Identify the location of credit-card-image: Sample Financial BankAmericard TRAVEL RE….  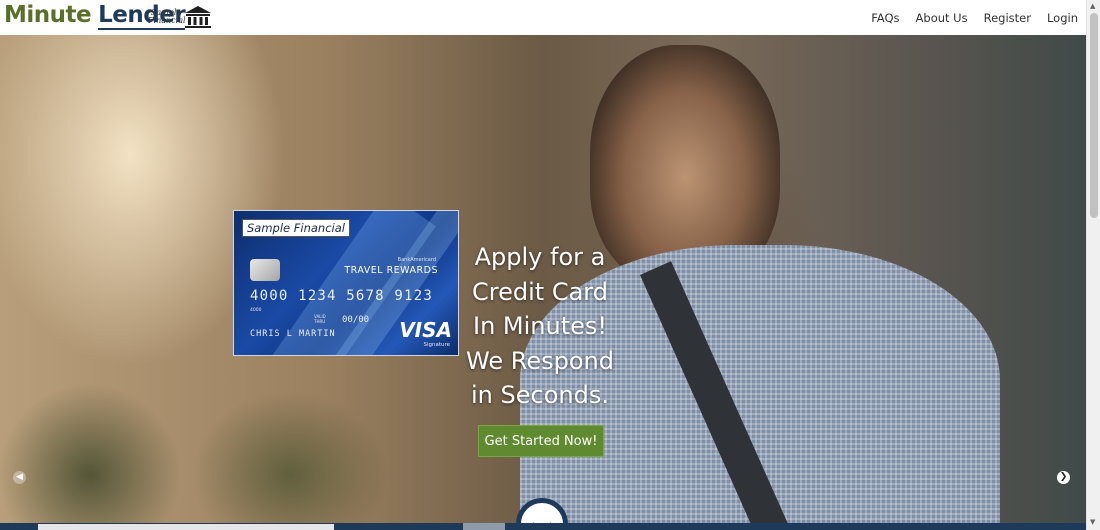
(346, 283).